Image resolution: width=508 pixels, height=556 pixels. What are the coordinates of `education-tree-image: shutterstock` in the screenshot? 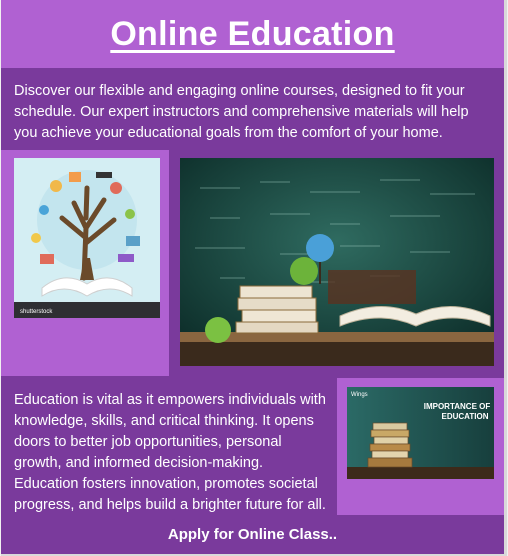 It's located at (87, 238).